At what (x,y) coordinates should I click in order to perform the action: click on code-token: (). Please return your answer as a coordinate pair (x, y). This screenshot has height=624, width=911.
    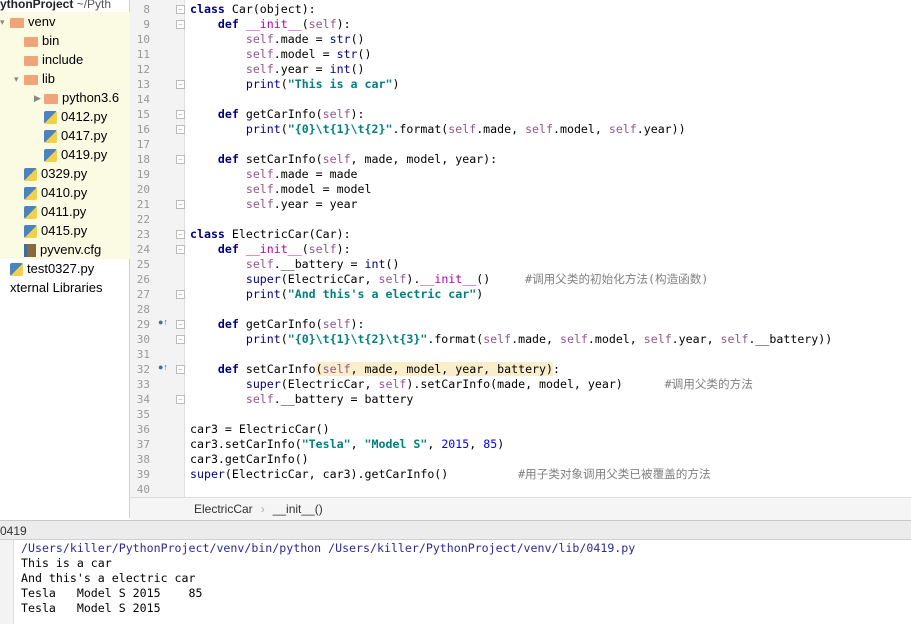
    Looking at the image, I should click on (364, 54).